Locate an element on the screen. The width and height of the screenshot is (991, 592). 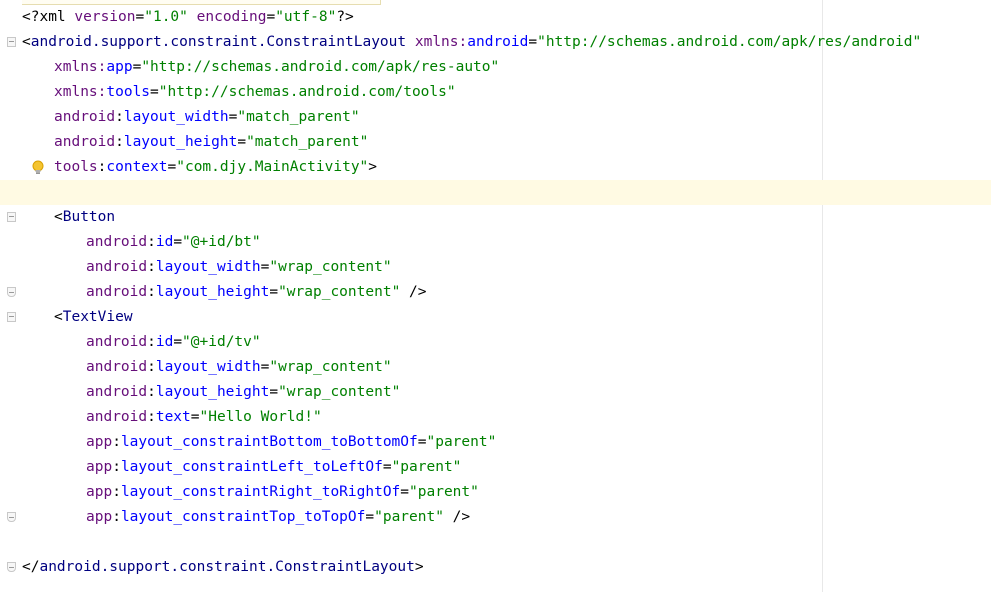
code-line: android:id="@+id/tv" is located at coordinates (495, 342).